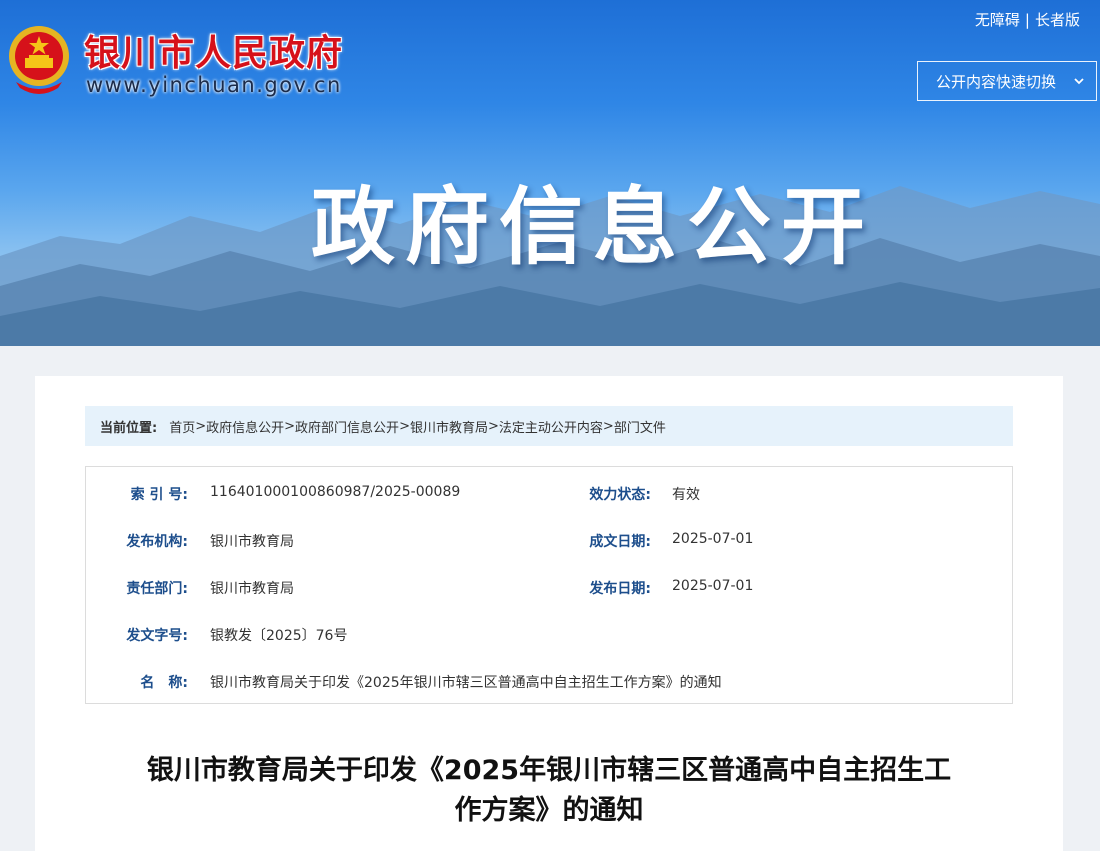 The height and width of the screenshot is (851, 1100). What do you see at coordinates (1057, 20) in the screenshot?
I see `elder-version-link: 长者版` at bounding box center [1057, 20].